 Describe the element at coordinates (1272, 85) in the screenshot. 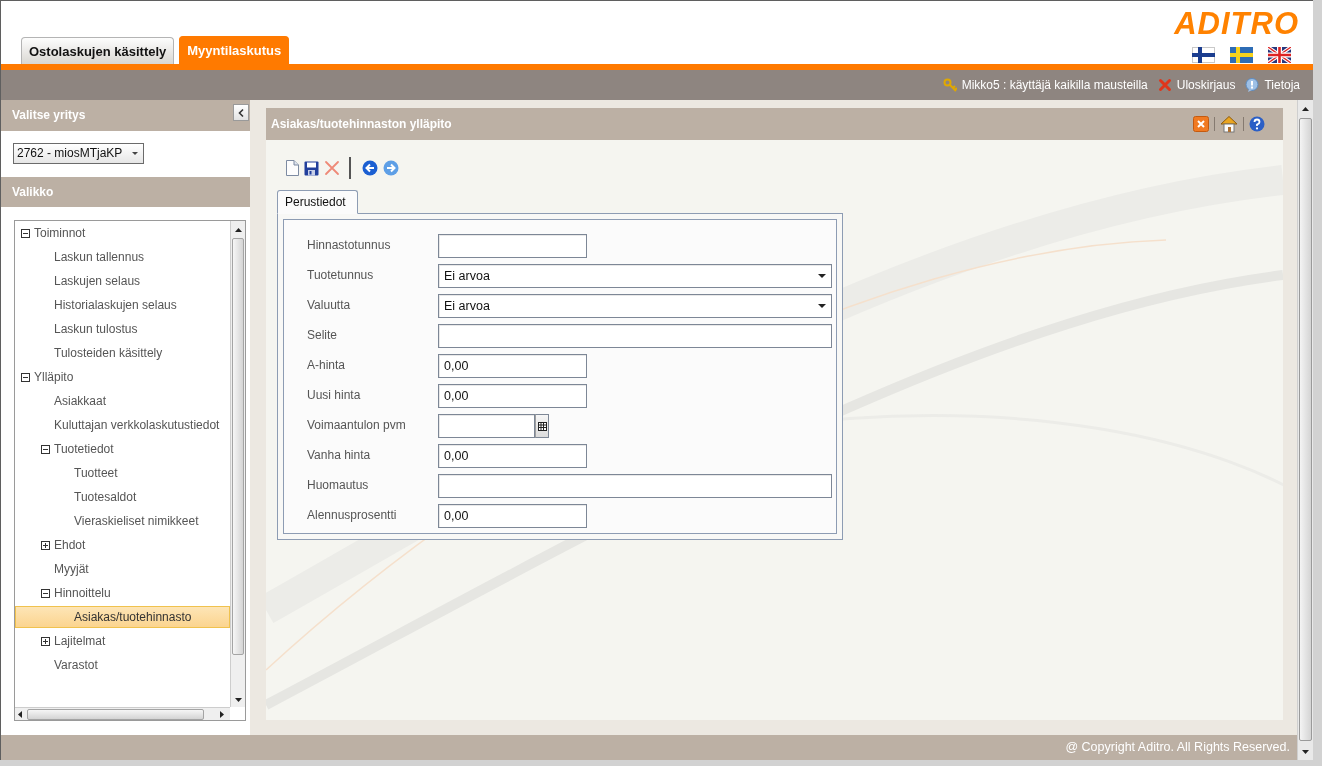

I see `info-link: Tietoja` at that location.